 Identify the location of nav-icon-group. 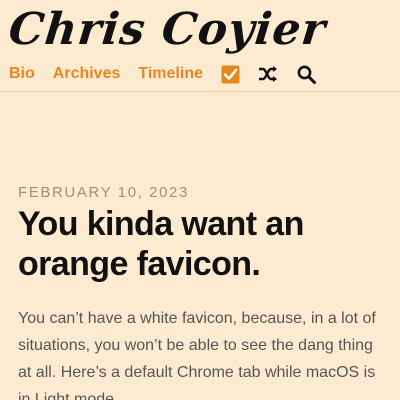
(277, 74).